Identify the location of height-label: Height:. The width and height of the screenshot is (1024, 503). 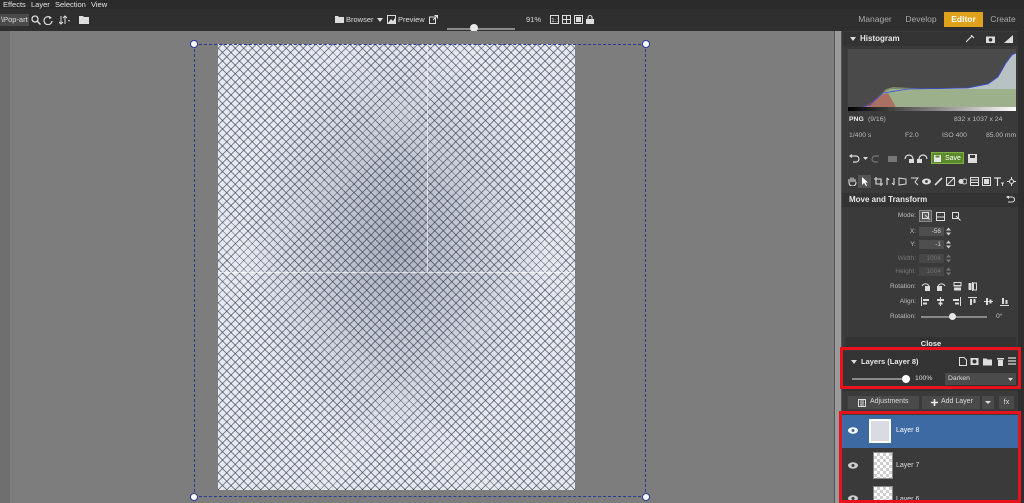
(905, 271).